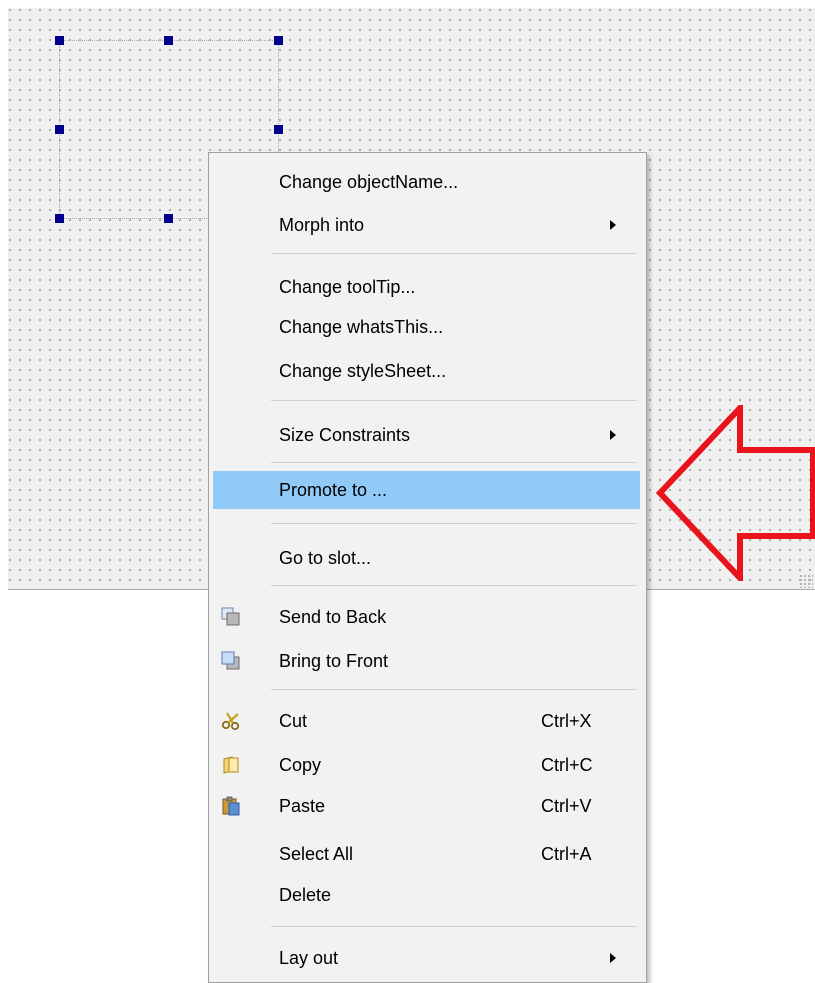  Describe the element at coordinates (168, 218) in the screenshot. I see `resize-handle-bottom` at that location.